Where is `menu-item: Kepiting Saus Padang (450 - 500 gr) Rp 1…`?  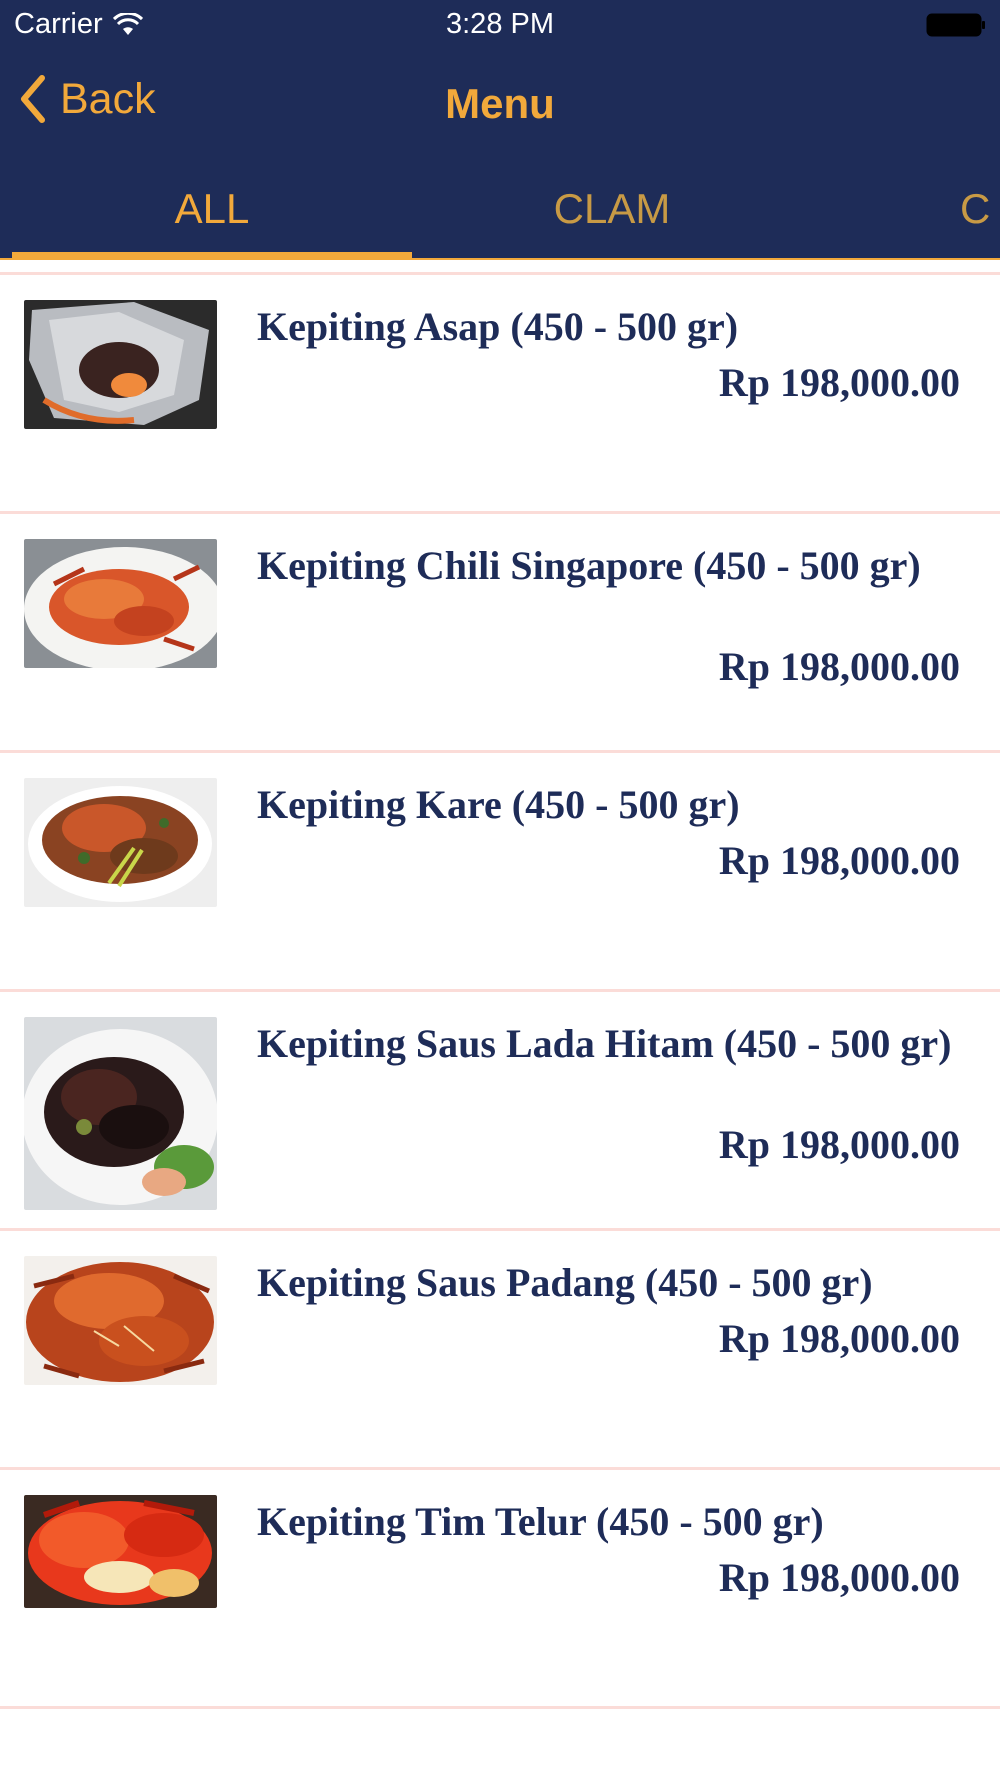 menu-item: Kepiting Saus Padang (450 - 500 gr) Rp 1… is located at coordinates (500, 1350).